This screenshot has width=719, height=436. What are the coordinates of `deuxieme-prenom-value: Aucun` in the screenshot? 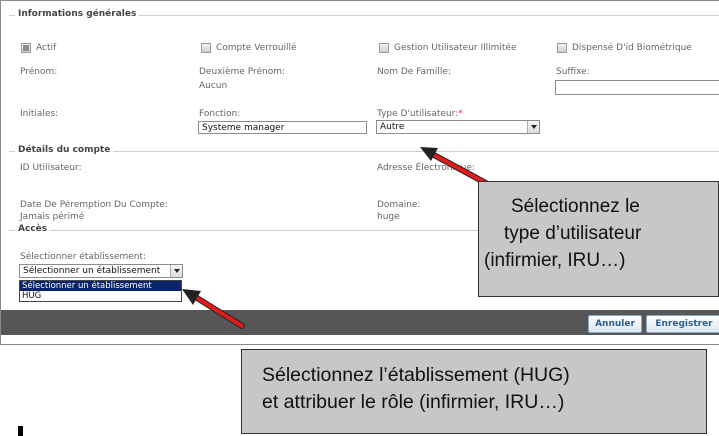 It's located at (213, 86).